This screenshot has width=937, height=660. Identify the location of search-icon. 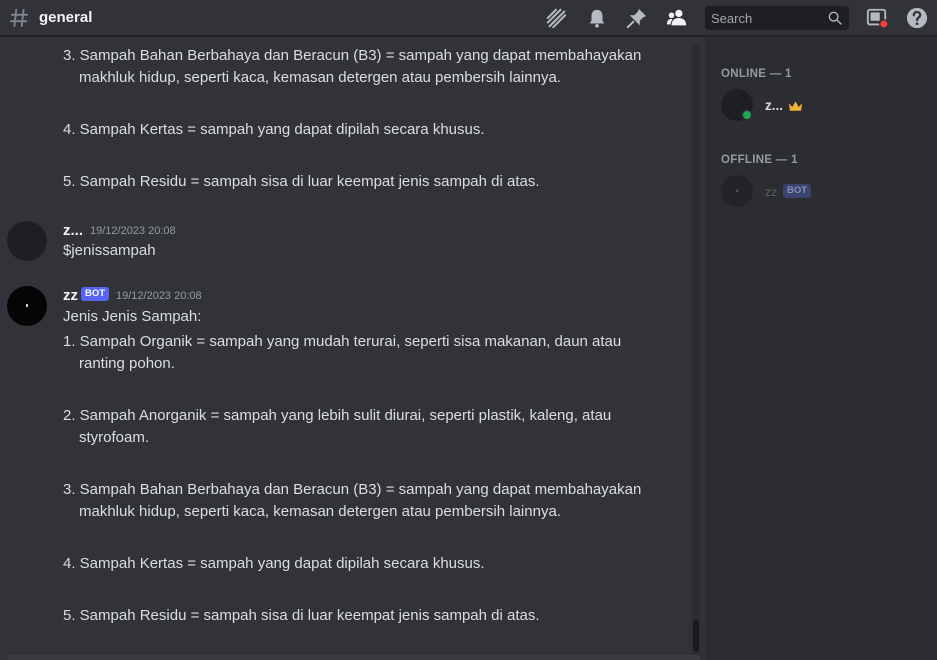
(835, 18).